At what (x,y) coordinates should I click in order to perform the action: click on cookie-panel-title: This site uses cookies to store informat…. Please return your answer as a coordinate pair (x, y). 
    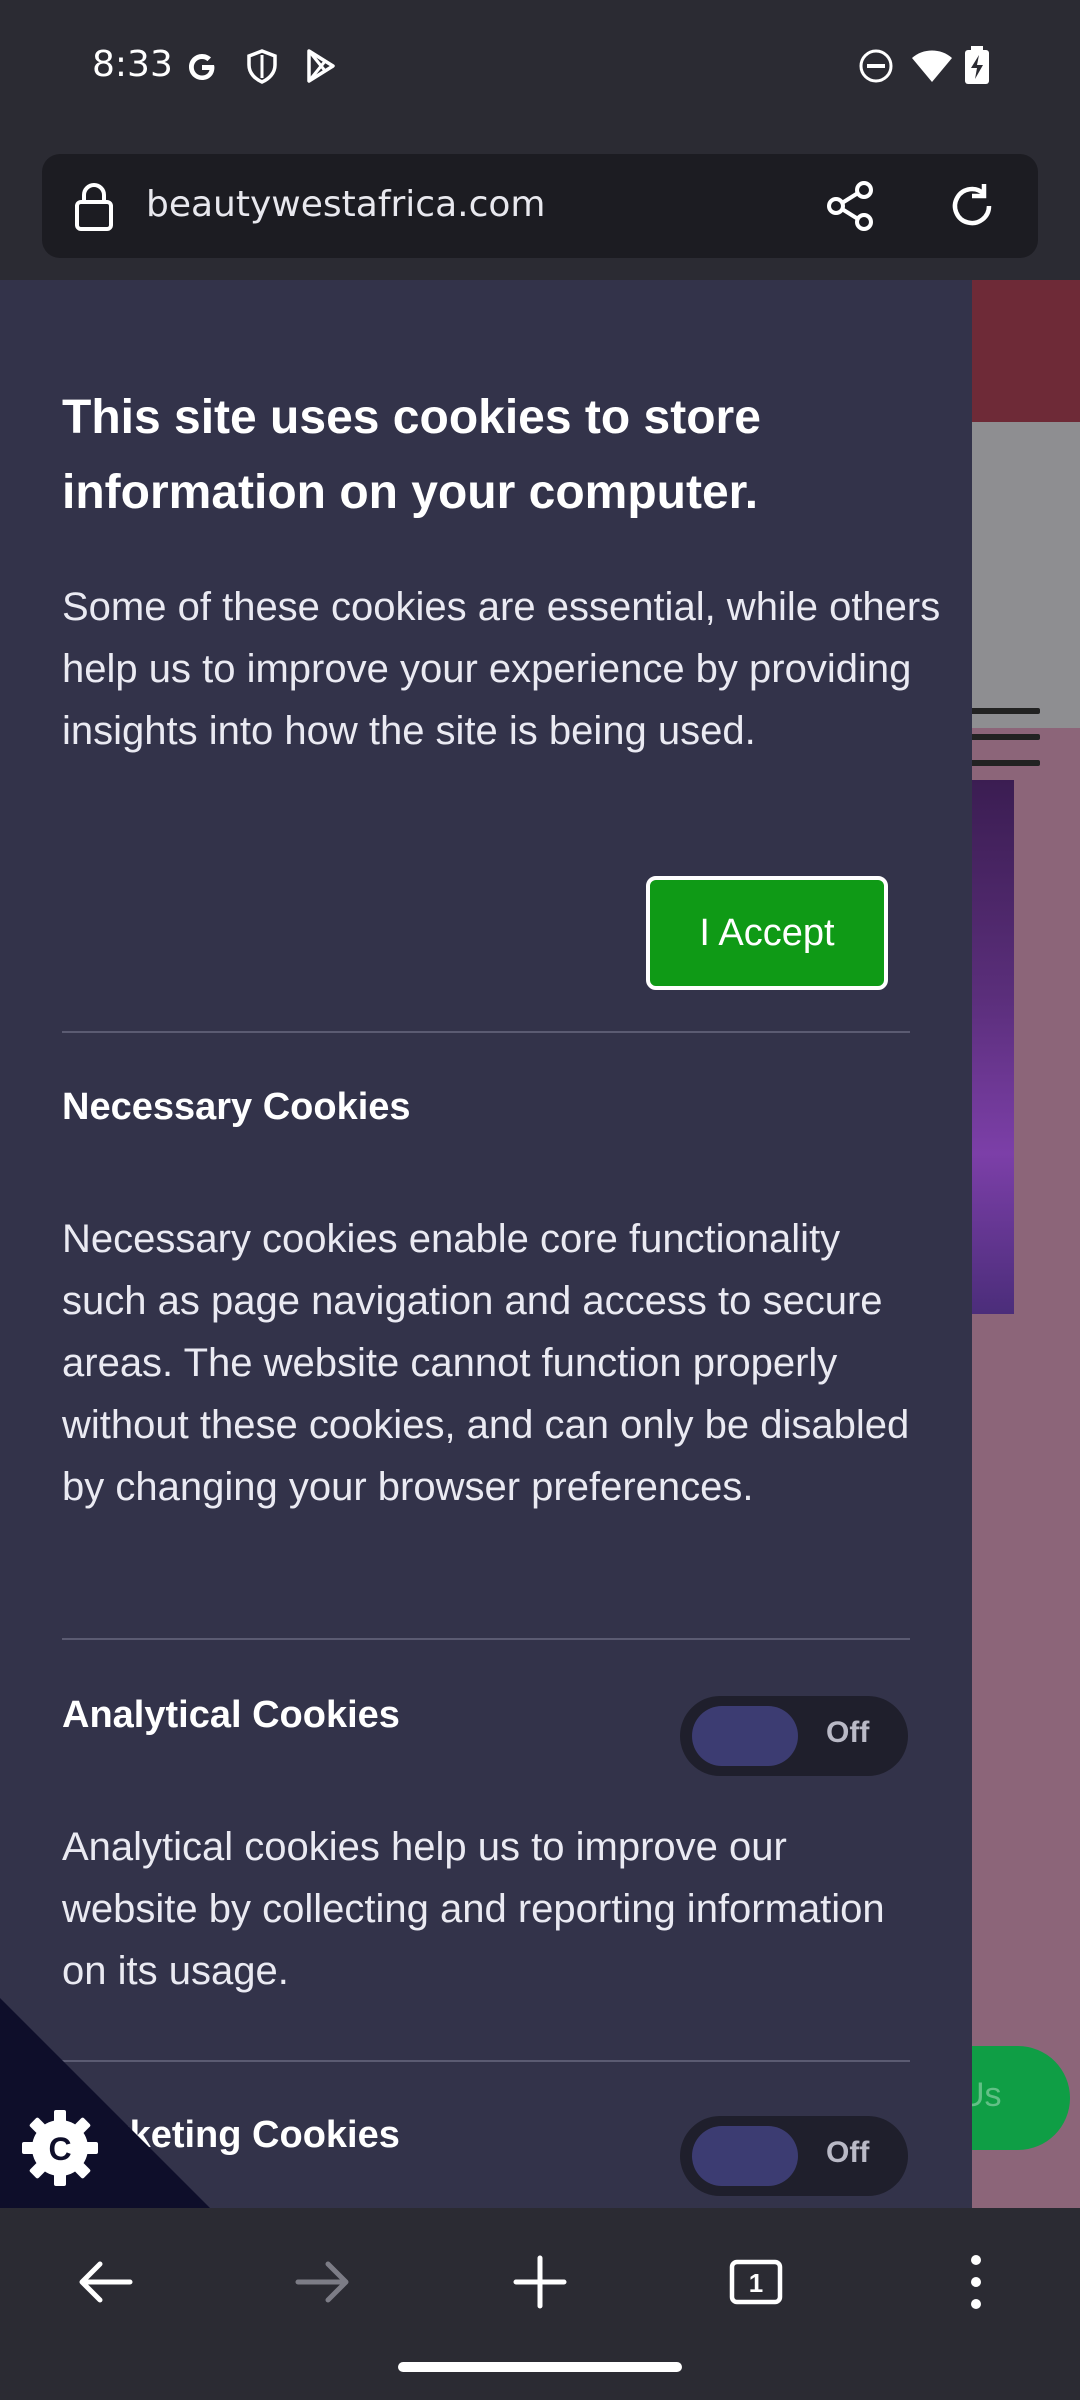
    Looking at the image, I should click on (411, 455).